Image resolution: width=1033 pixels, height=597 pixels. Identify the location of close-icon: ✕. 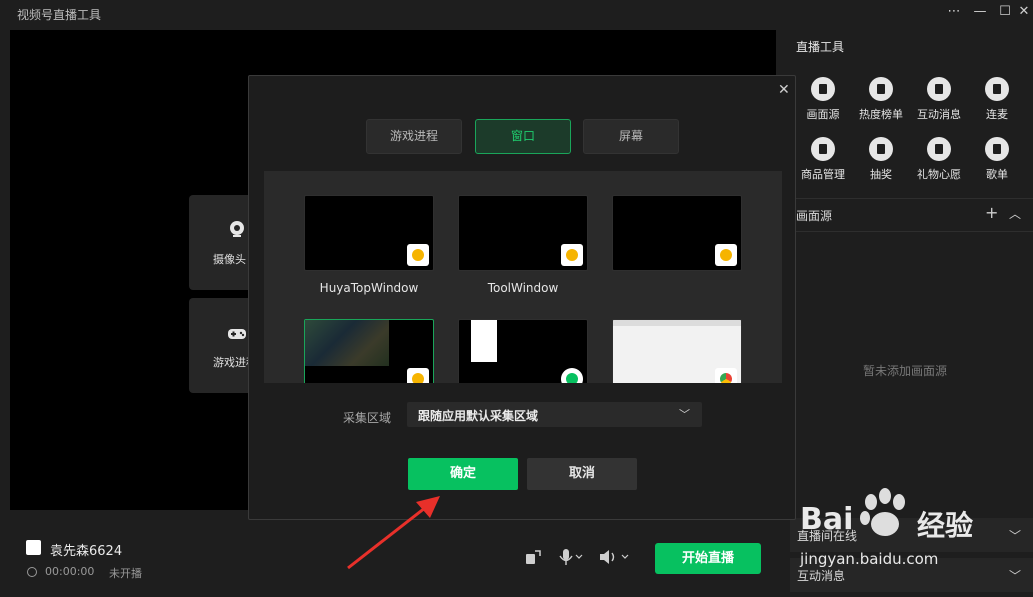
(1022, 12).